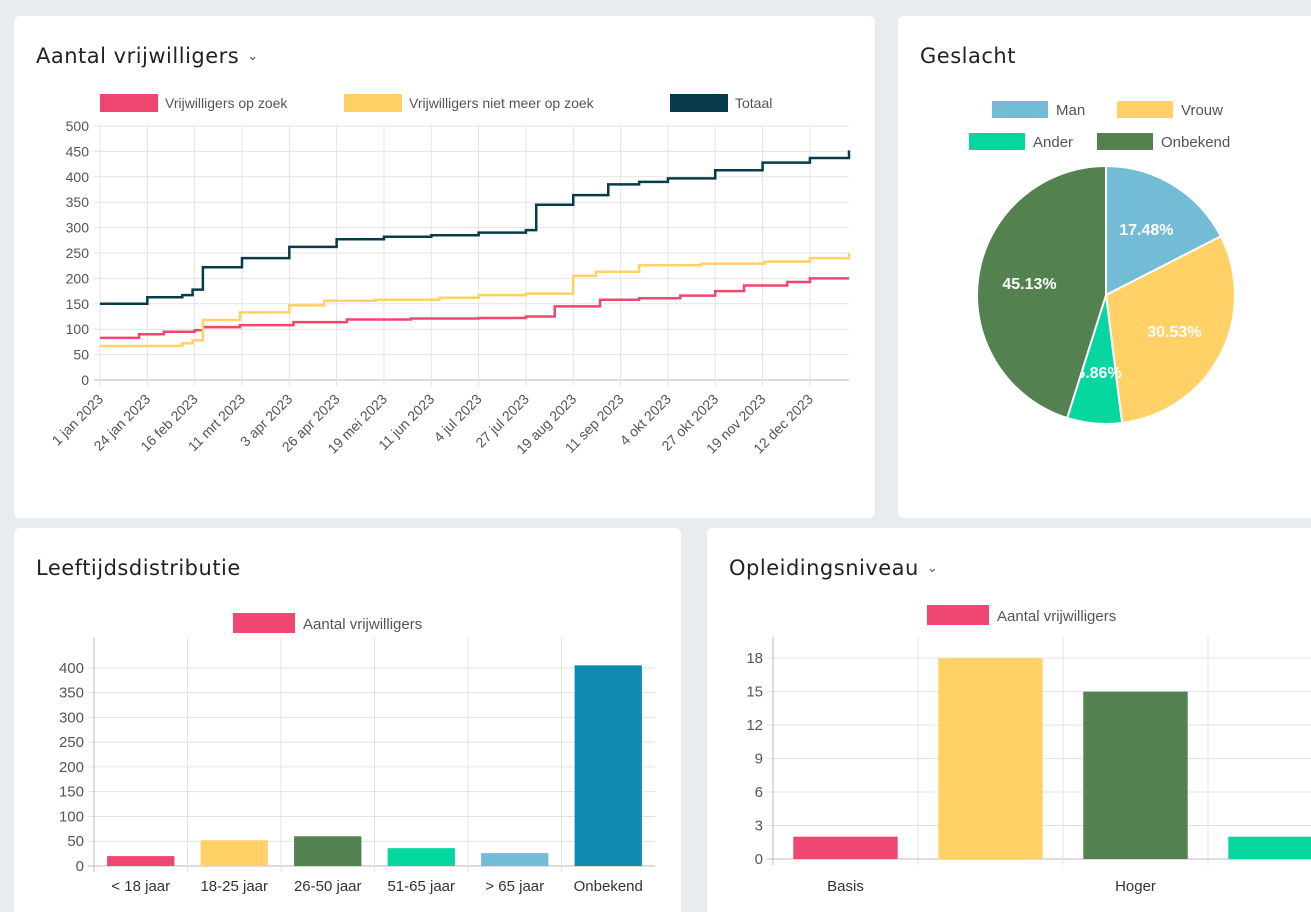 The height and width of the screenshot is (912, 1311). Describe the element at coordinates (1070, 110) in the screenshot. I see `legend-label: Man` at that location.